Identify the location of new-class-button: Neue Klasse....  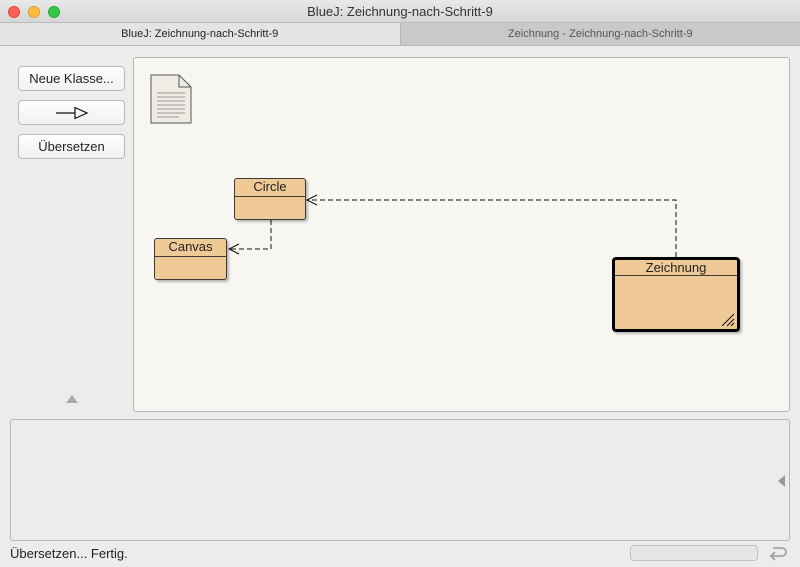
(71, 78).